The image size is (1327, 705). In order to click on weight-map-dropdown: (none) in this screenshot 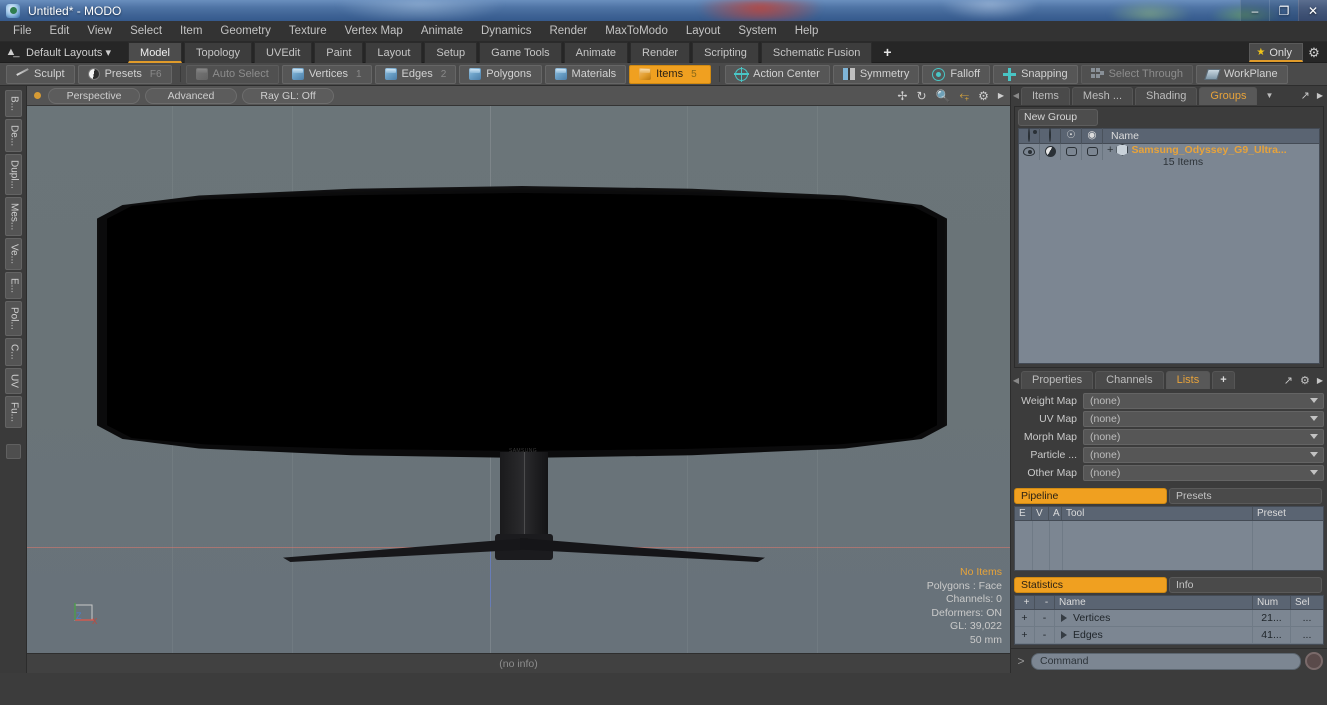, I will do `click(1203, 400)`.